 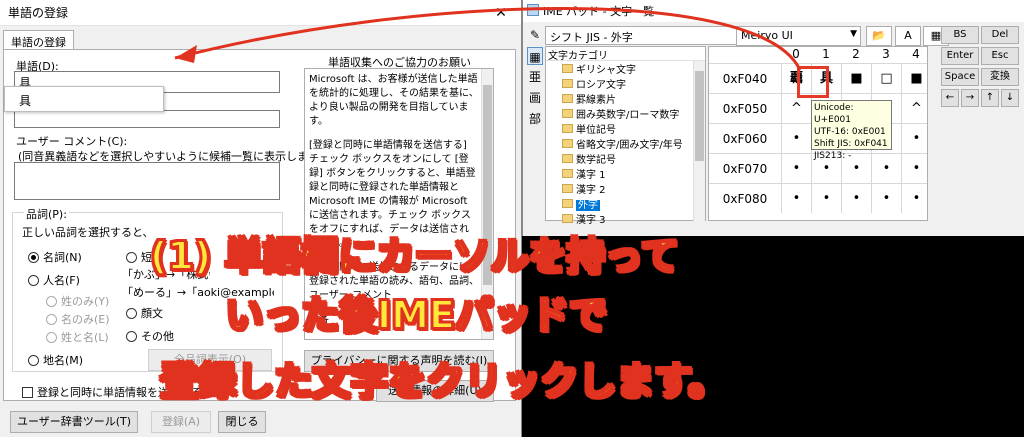 What do you see at coordinates (533, 10) in the screenshot?
I see `ime-pad-app-icon` at bounding box center [533, 10].